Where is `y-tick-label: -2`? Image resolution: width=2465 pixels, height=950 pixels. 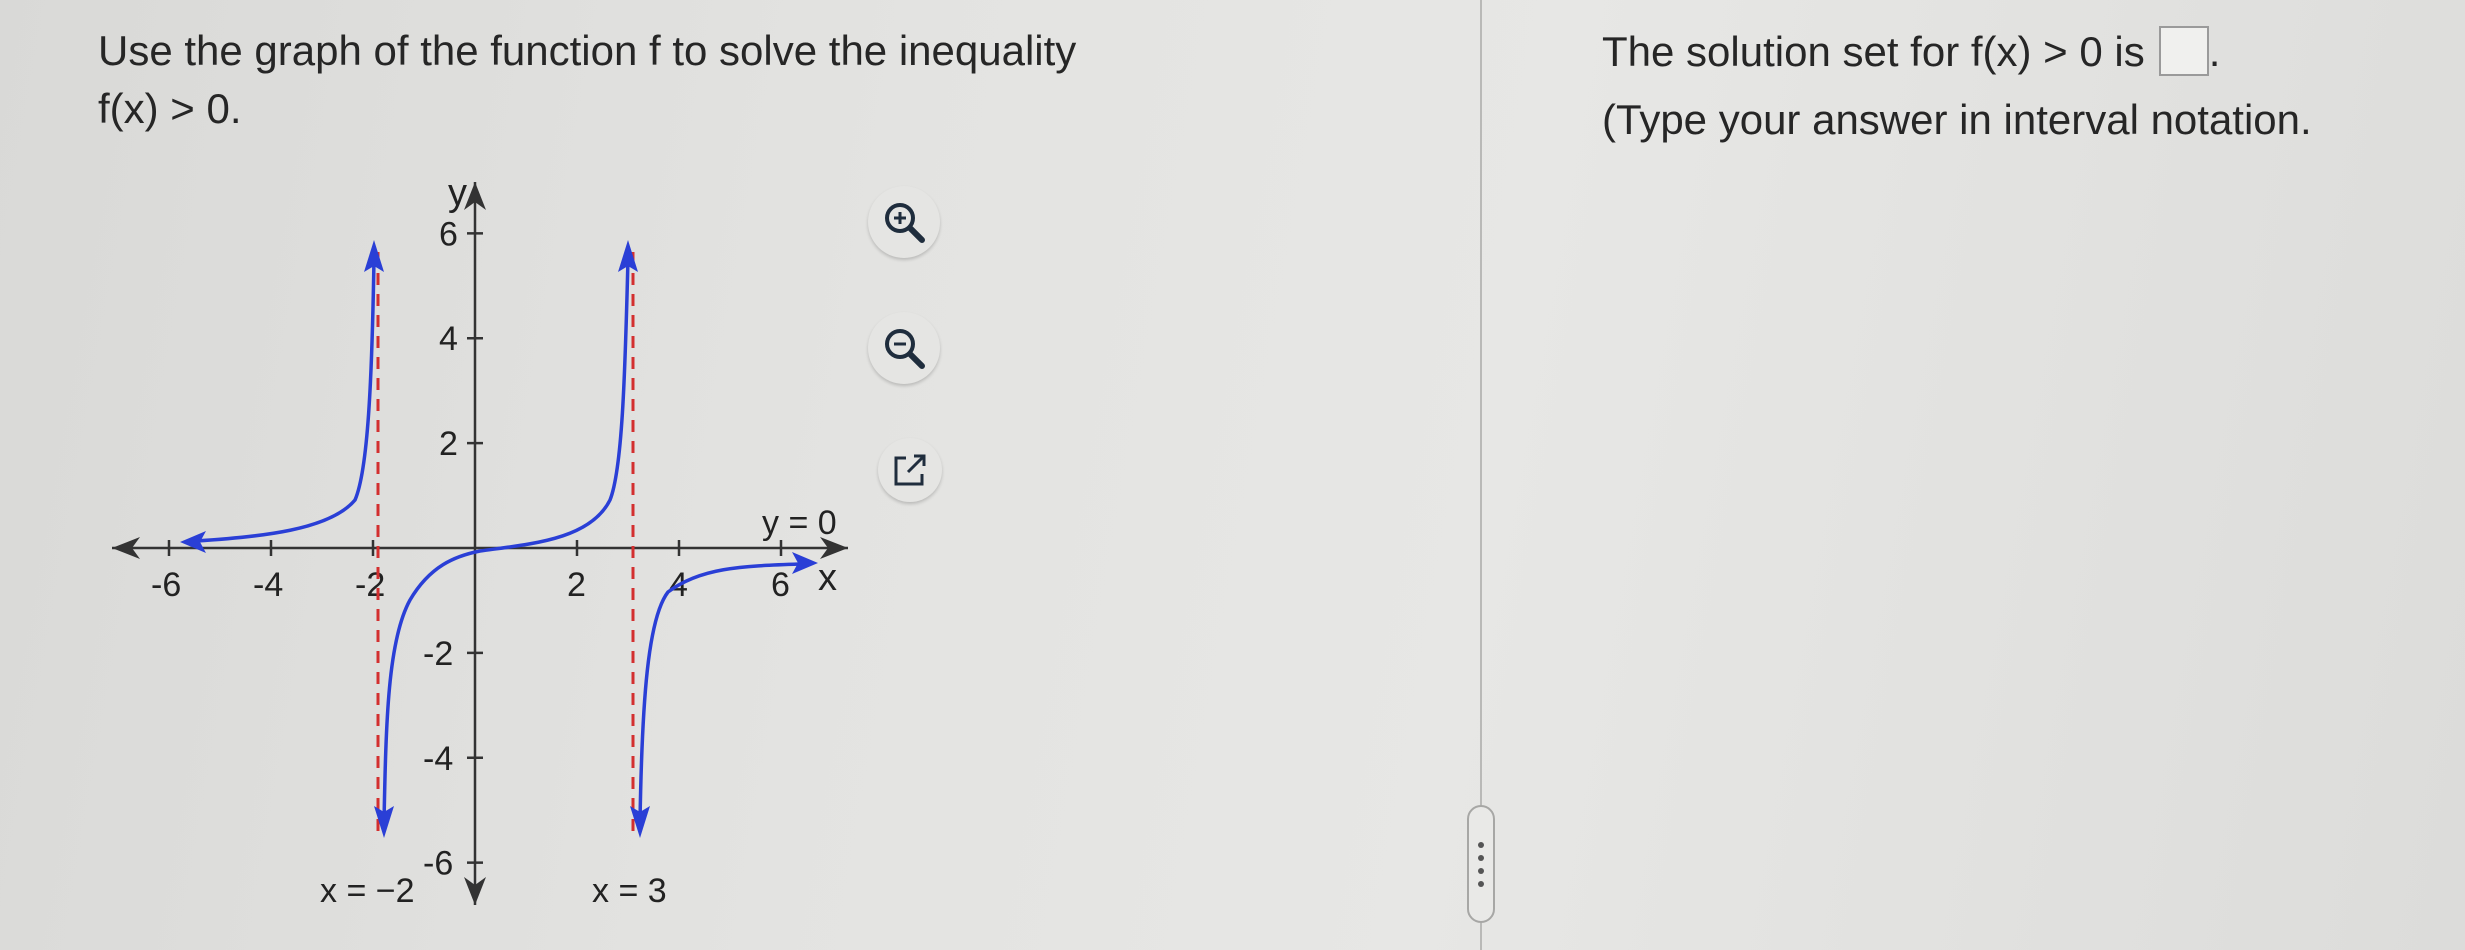 y-tick-label: -2 is located at coordinates (438, 654).